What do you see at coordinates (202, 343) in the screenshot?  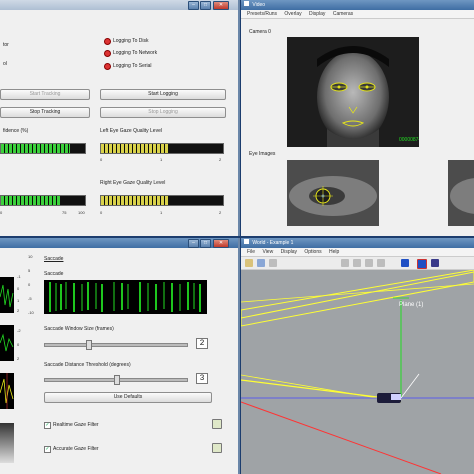 I see `window-size-value: 2` at bounding box center [202, 343].